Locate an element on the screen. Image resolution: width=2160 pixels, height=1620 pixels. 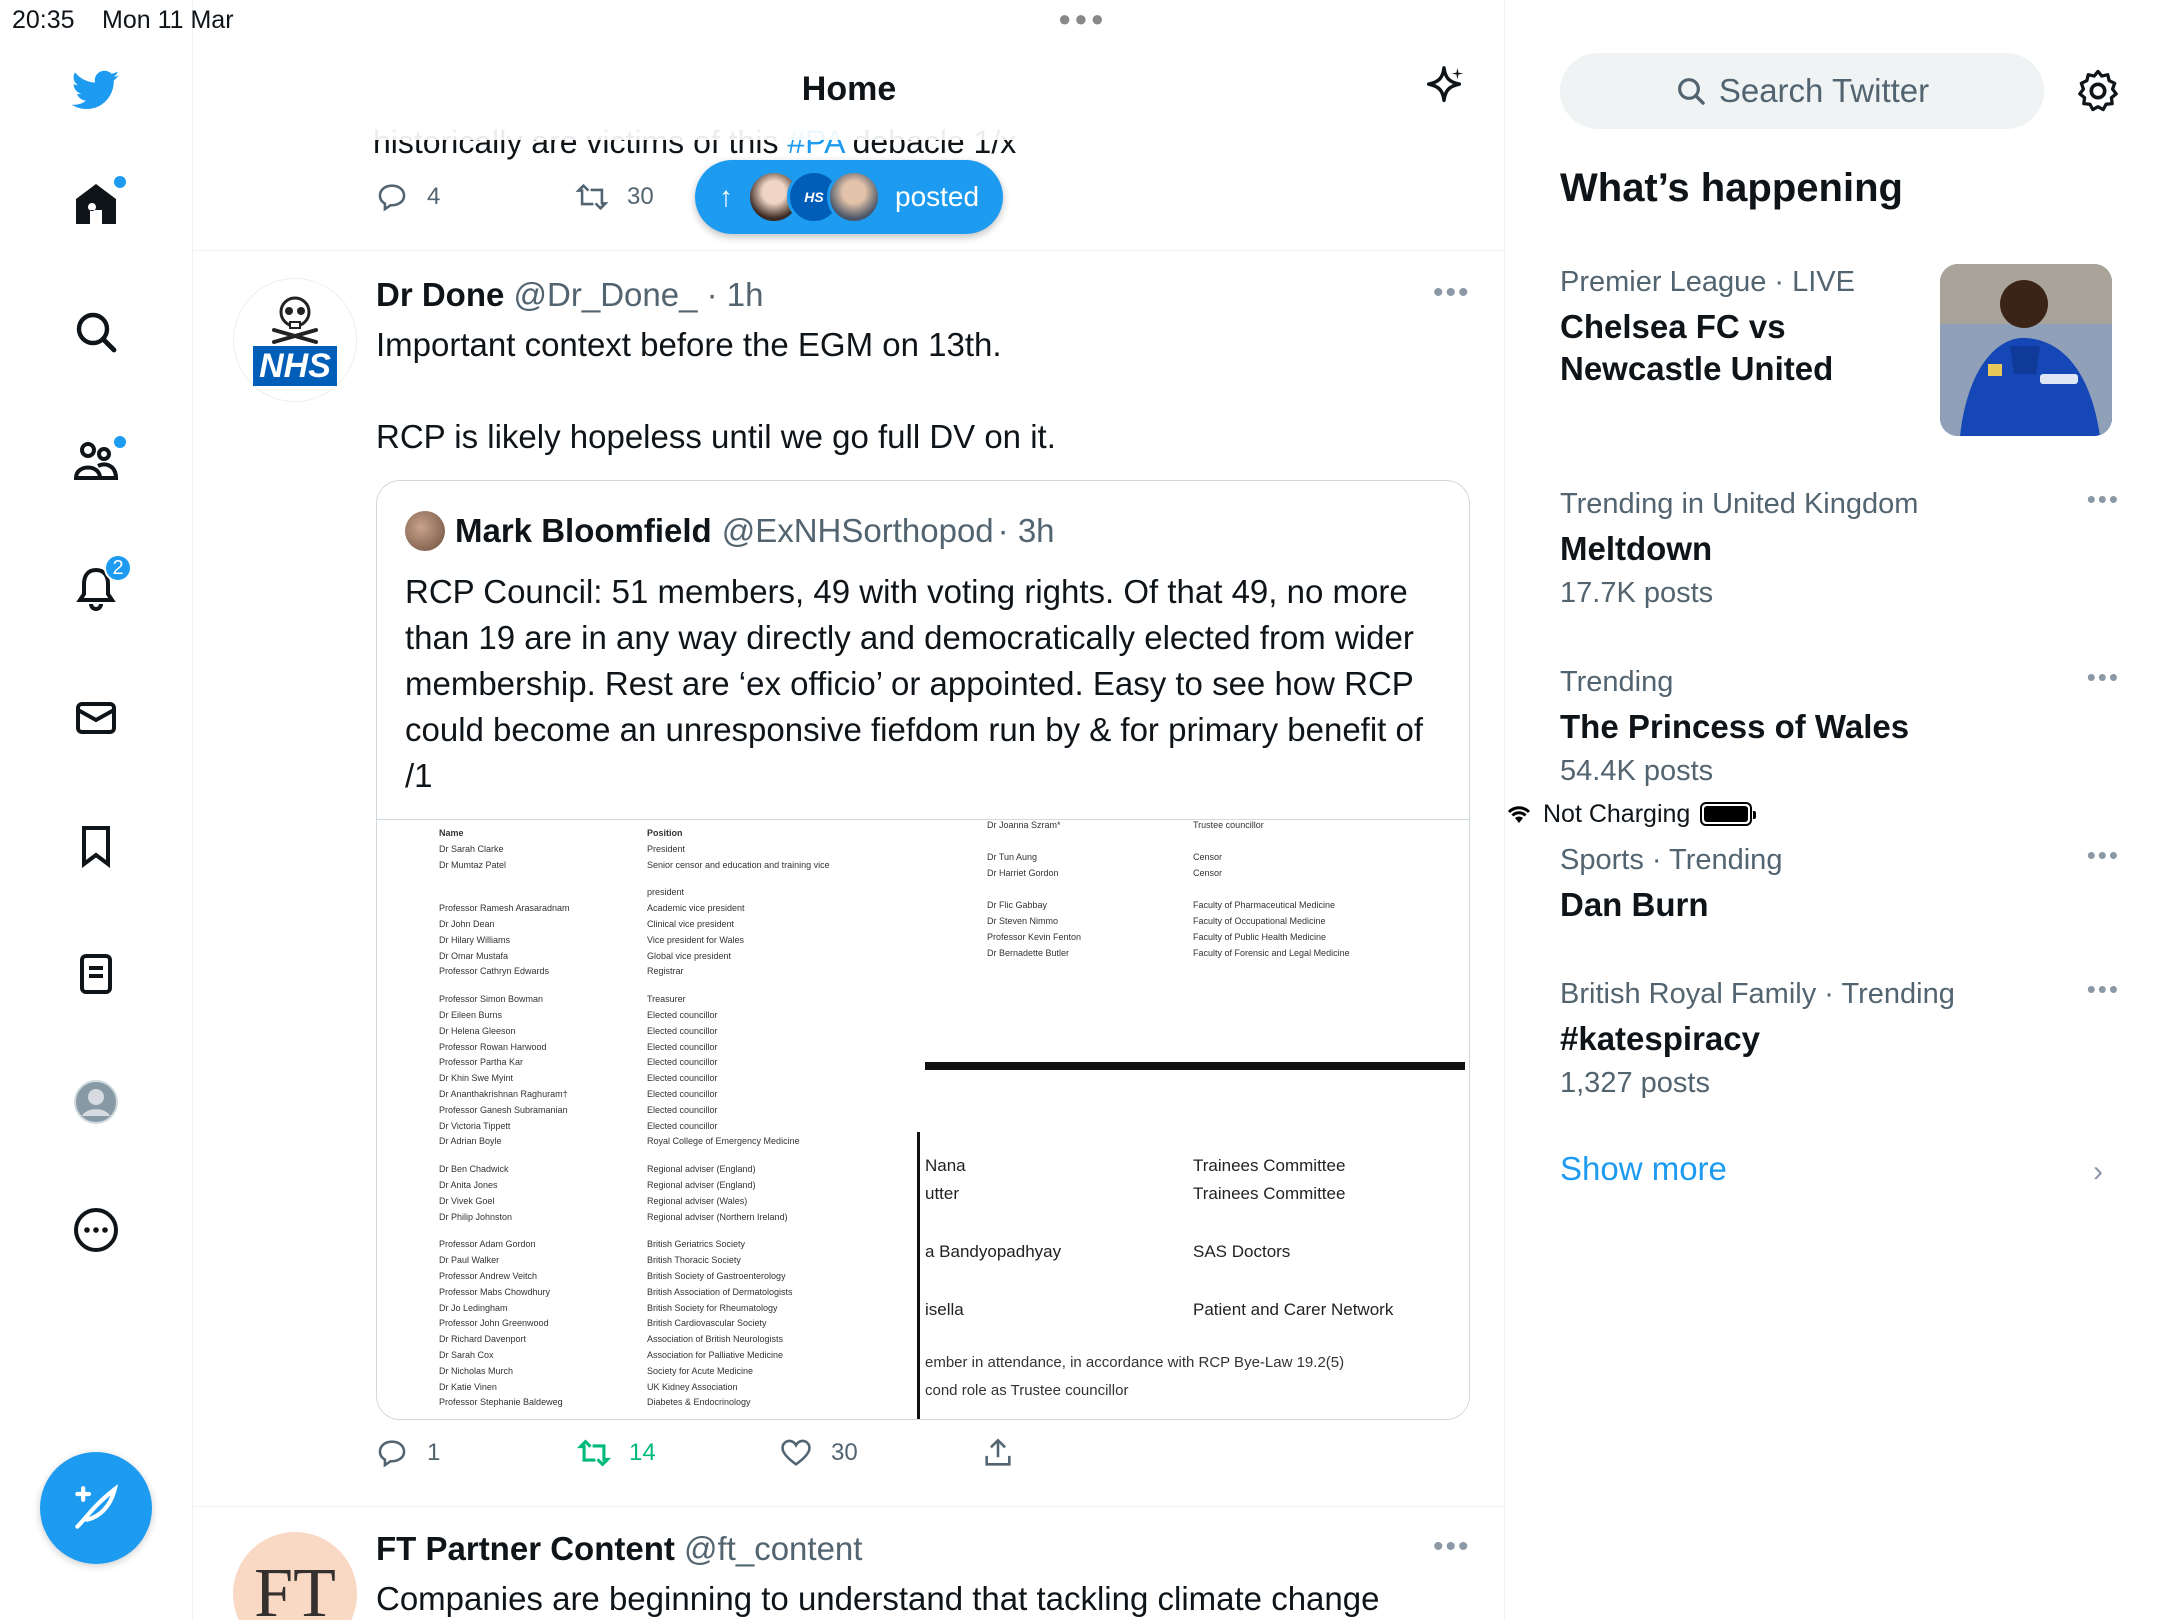
notifications-bell-icon: 2 is located at coordinates (101, 584).